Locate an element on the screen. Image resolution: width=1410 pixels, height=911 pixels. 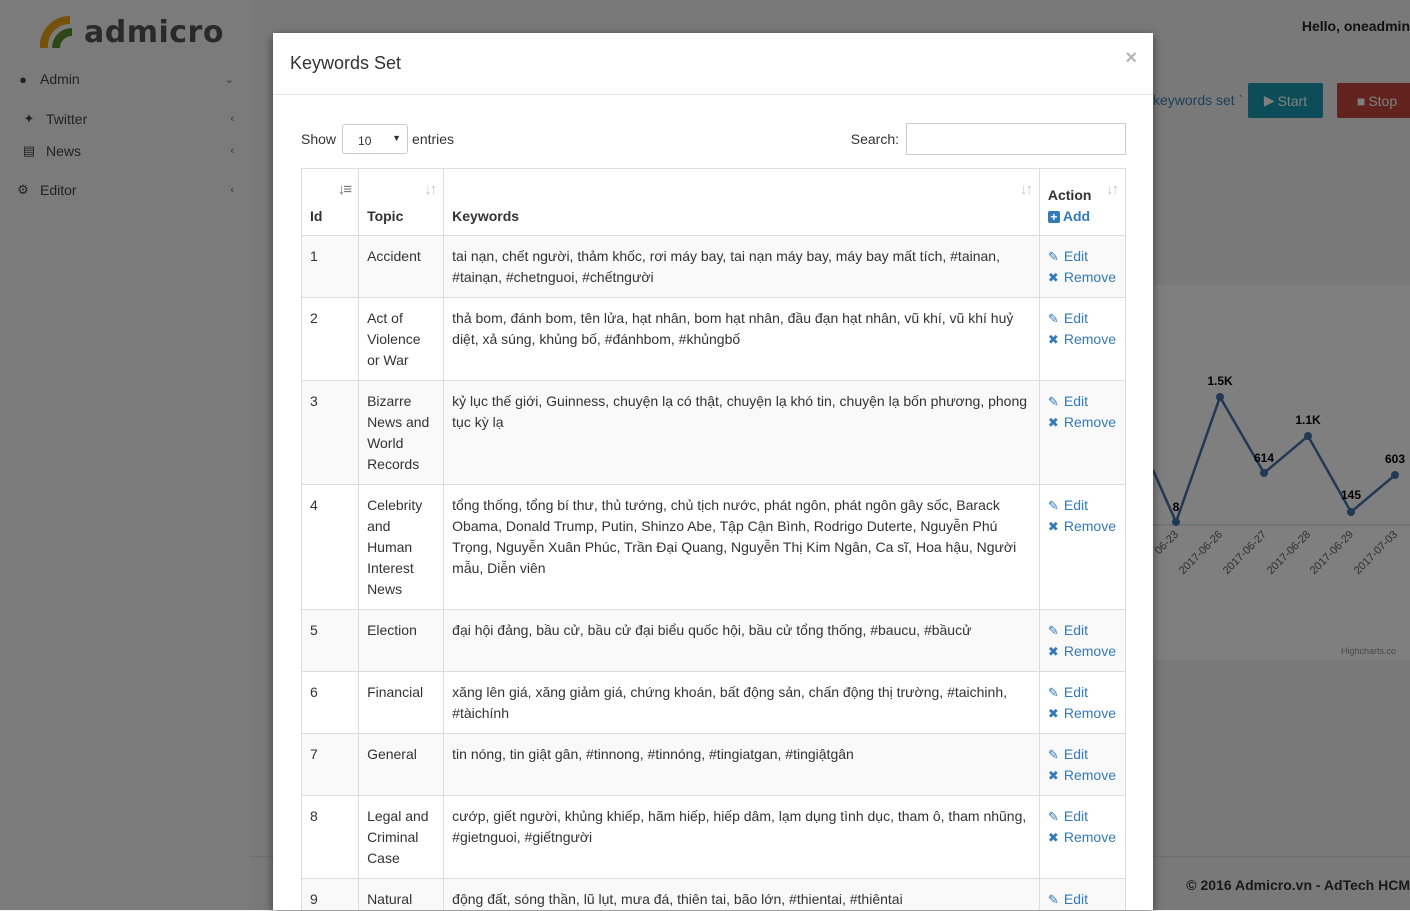
entries-select: 10 ▼ is located at coordinates (375, 139).